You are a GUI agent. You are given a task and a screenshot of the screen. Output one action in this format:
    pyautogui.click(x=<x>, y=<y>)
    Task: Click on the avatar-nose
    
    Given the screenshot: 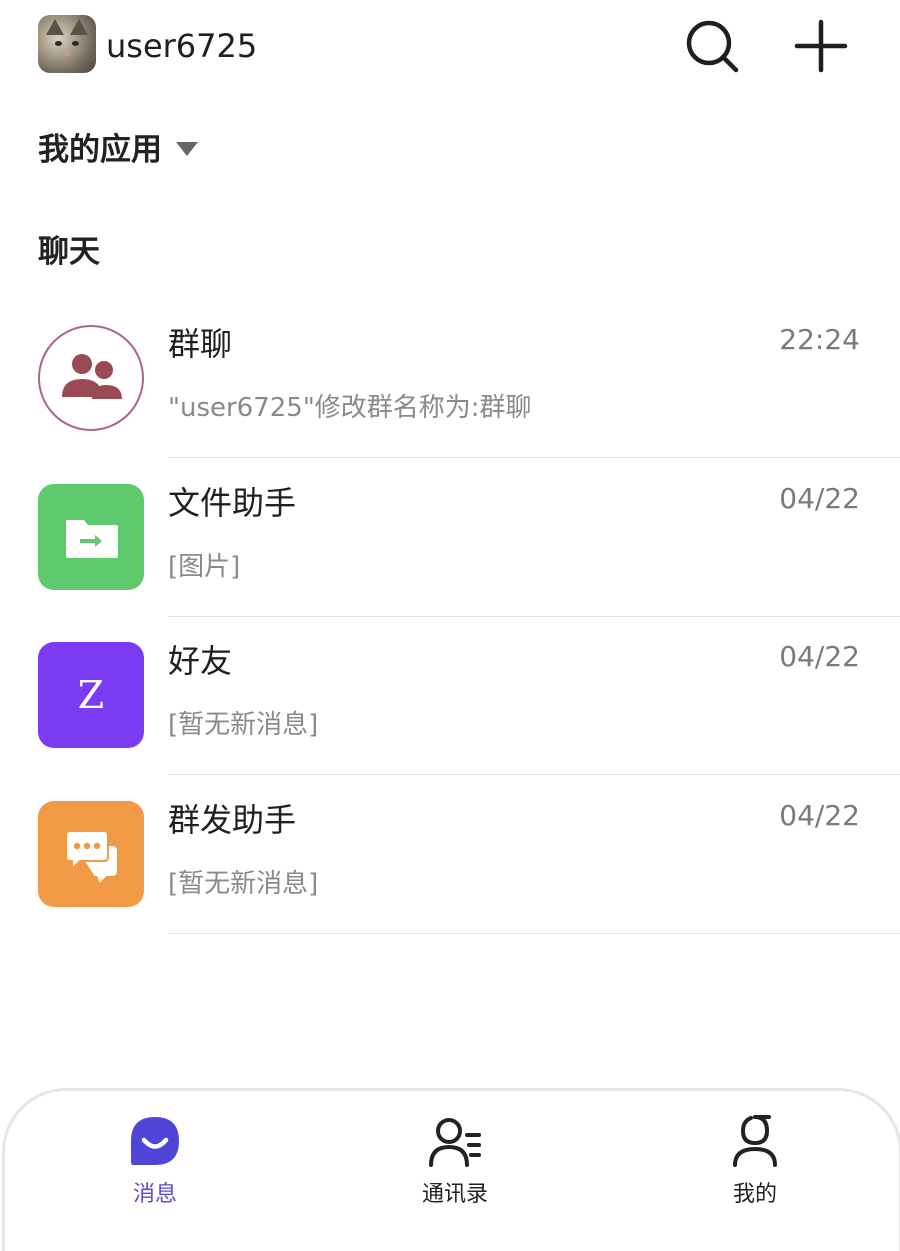 What is the action you would take?
    pyautogui.click(x=67, y=54)
    